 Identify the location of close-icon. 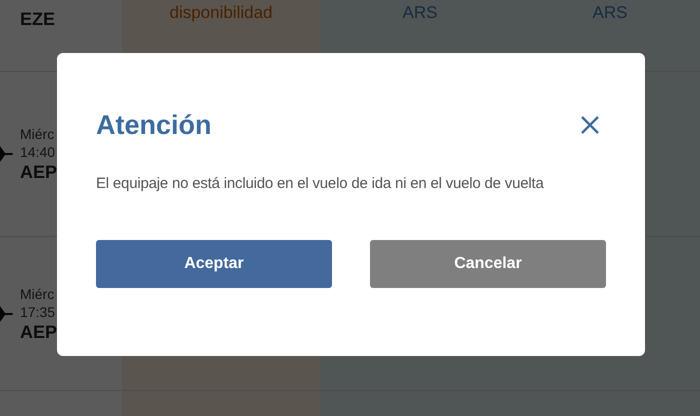
(590, 125).